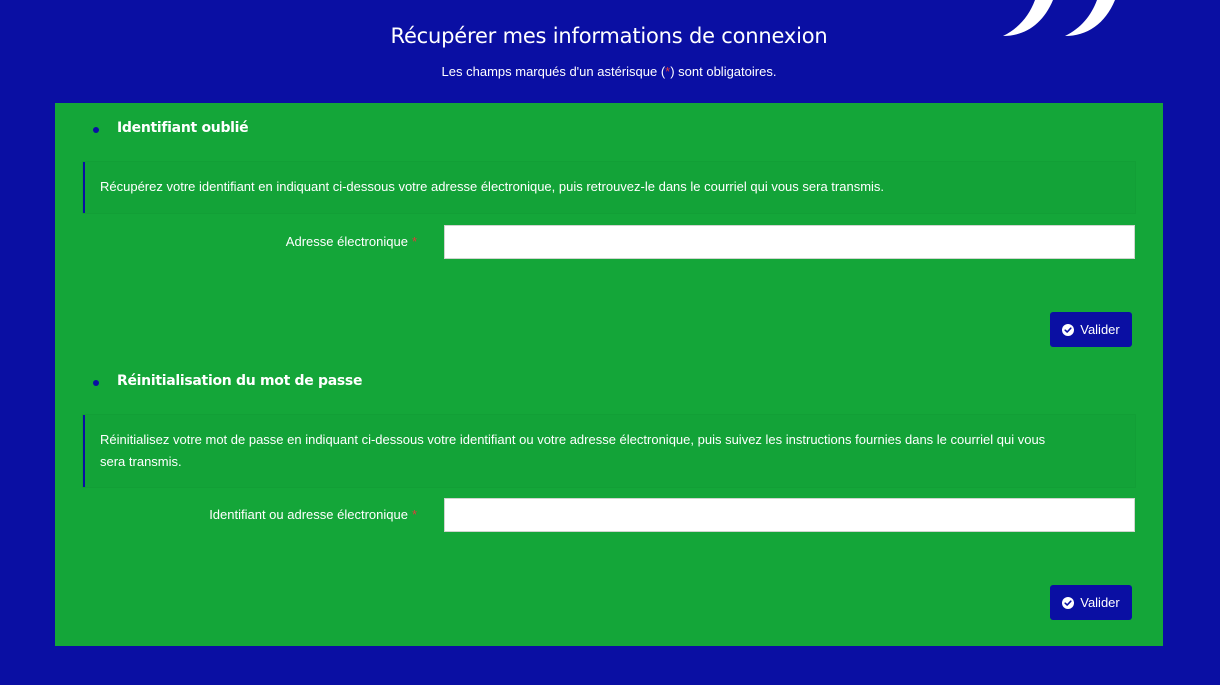  I want to click on subtitle-suffix: ) sont obligatoires., so click(723, 71).